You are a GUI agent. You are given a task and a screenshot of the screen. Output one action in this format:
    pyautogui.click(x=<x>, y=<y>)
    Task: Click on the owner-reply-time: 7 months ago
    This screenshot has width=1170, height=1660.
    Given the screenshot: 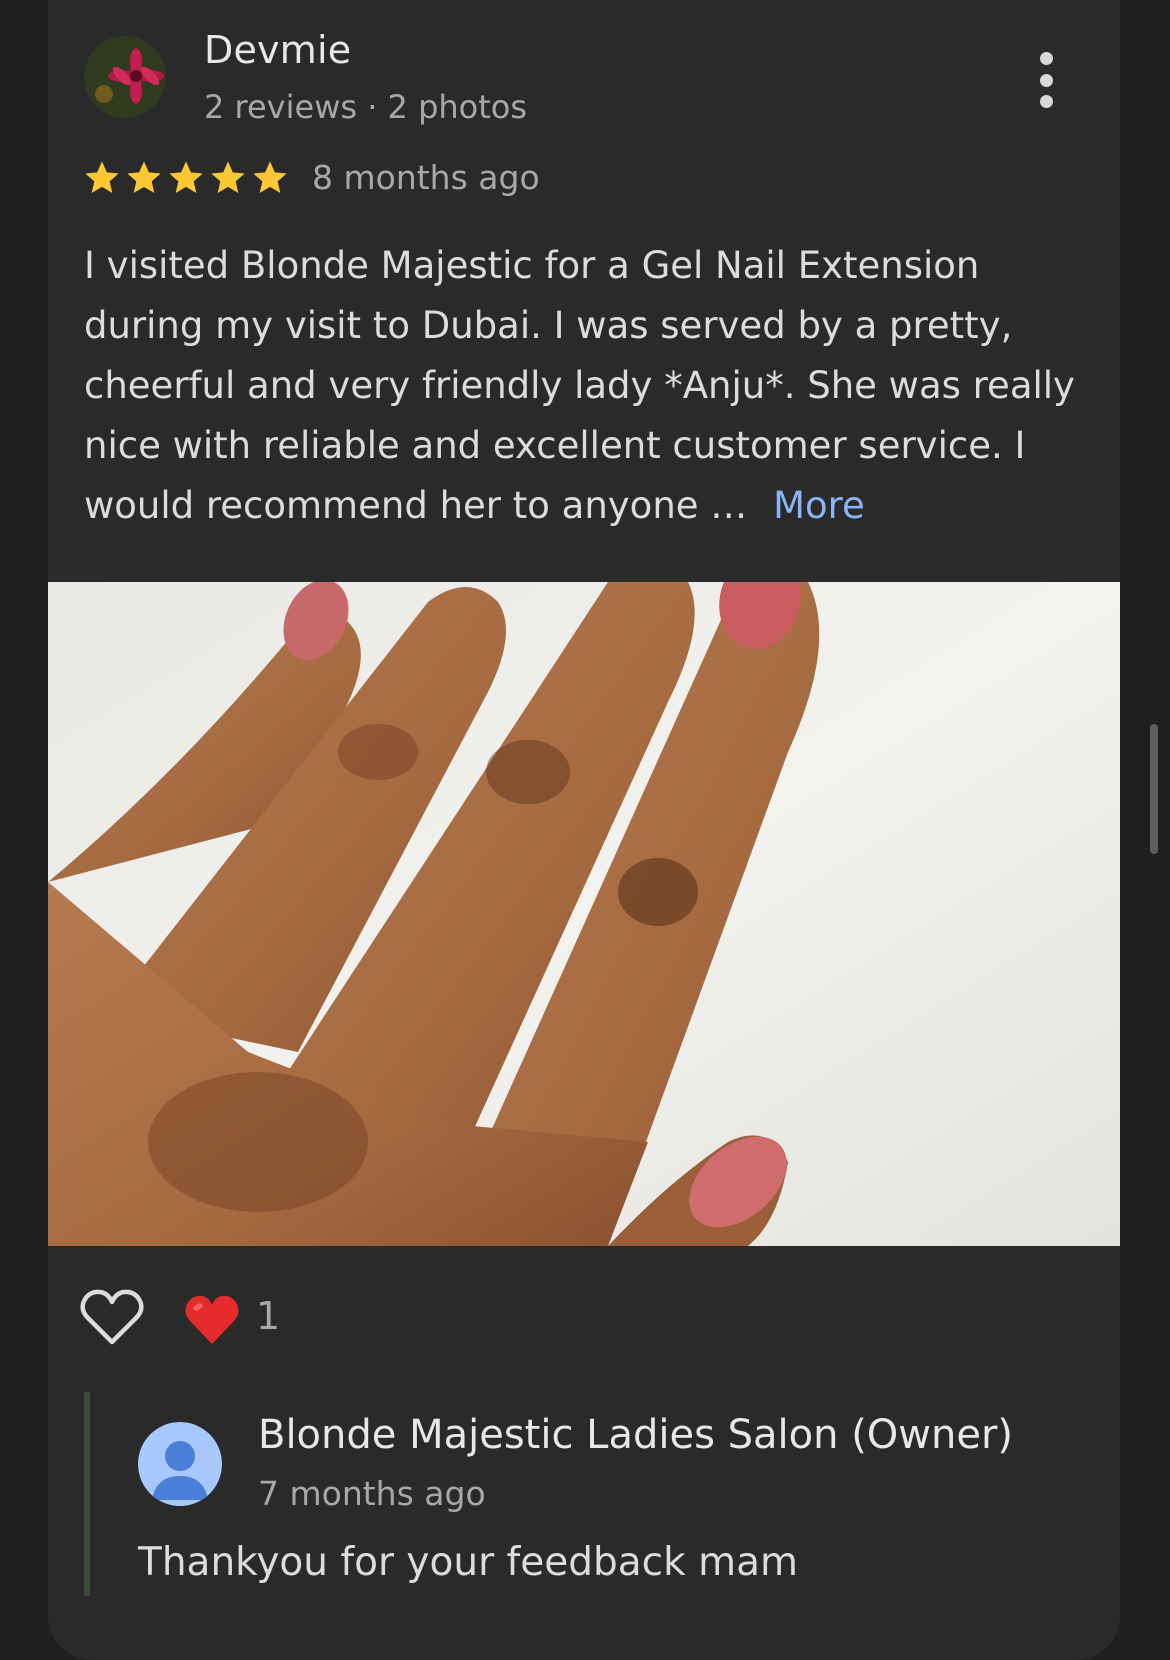 What is the action you would take?
    pyautogui.click(x=372, y=1493)
    